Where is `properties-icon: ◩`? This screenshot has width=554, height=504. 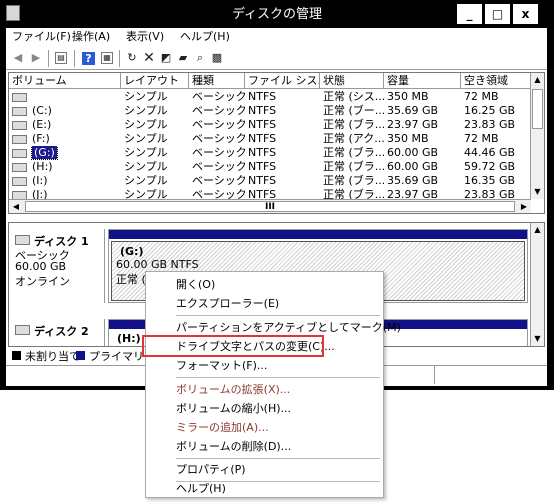 properties-icon: ◩ is located at coordinates (166, 58).